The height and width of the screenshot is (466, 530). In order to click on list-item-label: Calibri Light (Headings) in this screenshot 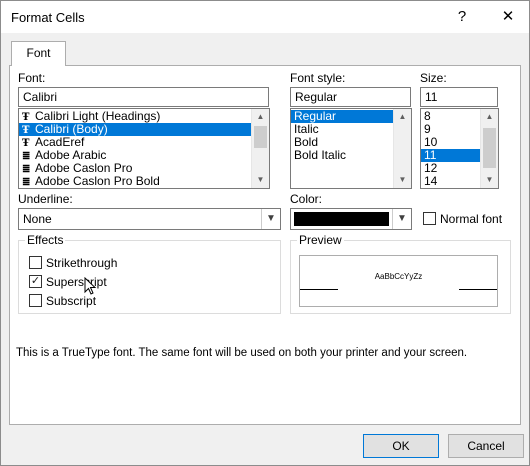, I will do `click(98, 116)`.